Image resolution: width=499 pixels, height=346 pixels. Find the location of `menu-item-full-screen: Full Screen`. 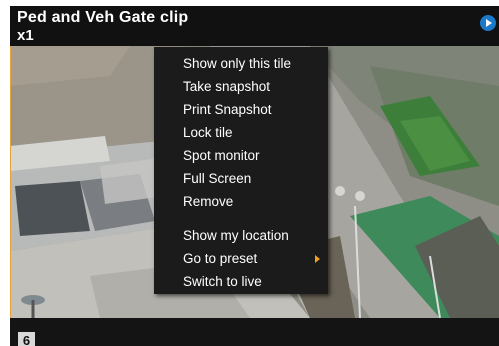

menu-item-full-screen: Full Screen is located at coordinates (241, 178).